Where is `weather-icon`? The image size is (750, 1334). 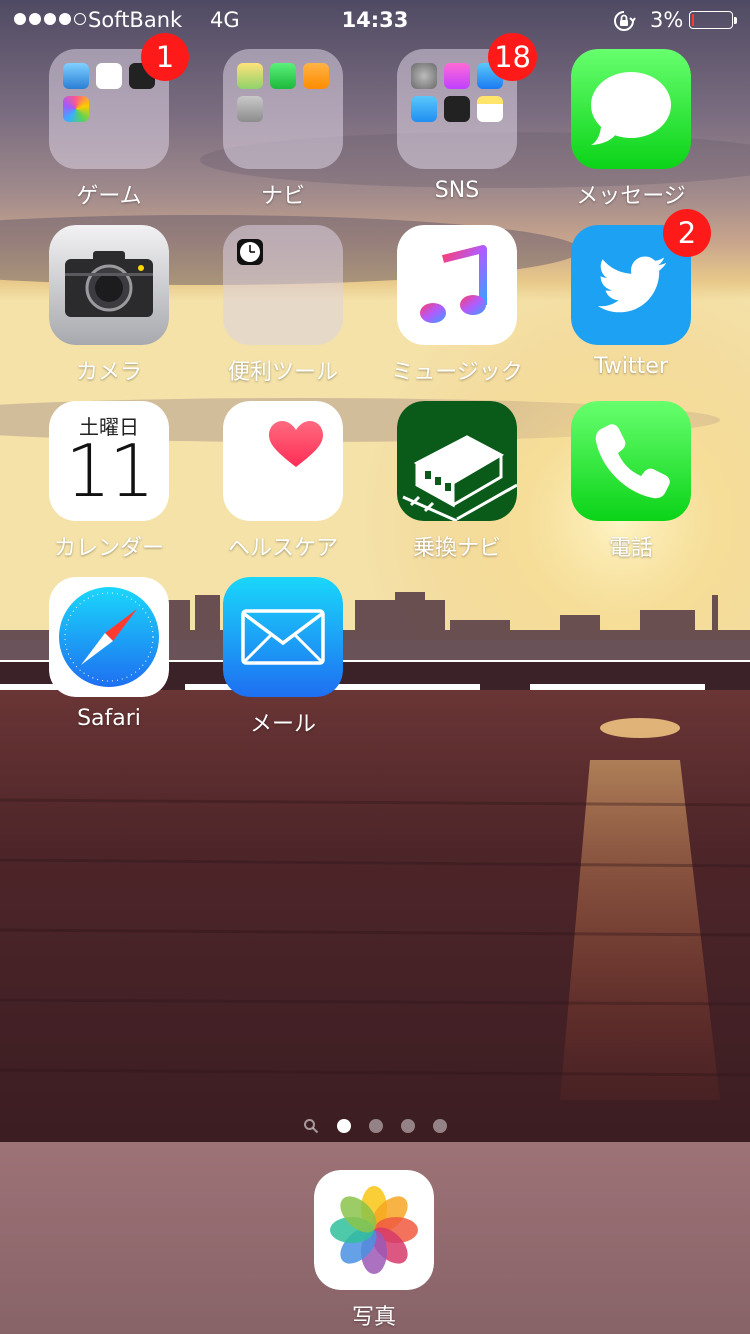
weather-icon is located at coordinates (424, 109).